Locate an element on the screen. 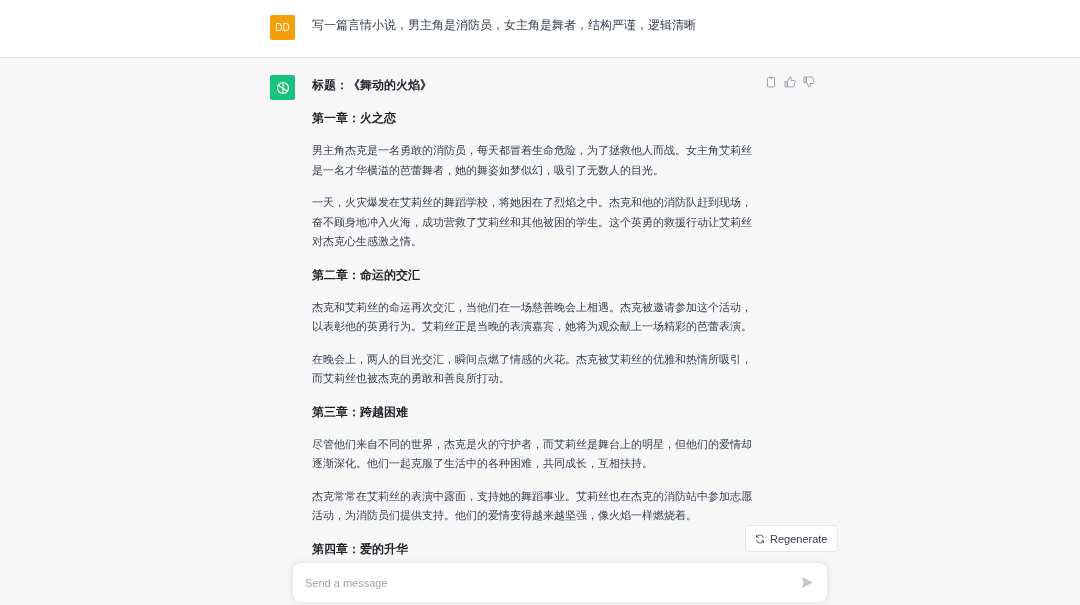 Image resolution: width=1080 pixels, height=605 pixels. paragraph: 杰克和艾莉丝的命运再次交汇，当他们在一场慈善晚会上相遇。杰克被邀请参加这个活动，以表彰他的英勇行为。艾莉丝正是当晚的表演嘉宾，她将为观众献上一场精彩的芭蕾表演。 is located at coordinates (532, 316).